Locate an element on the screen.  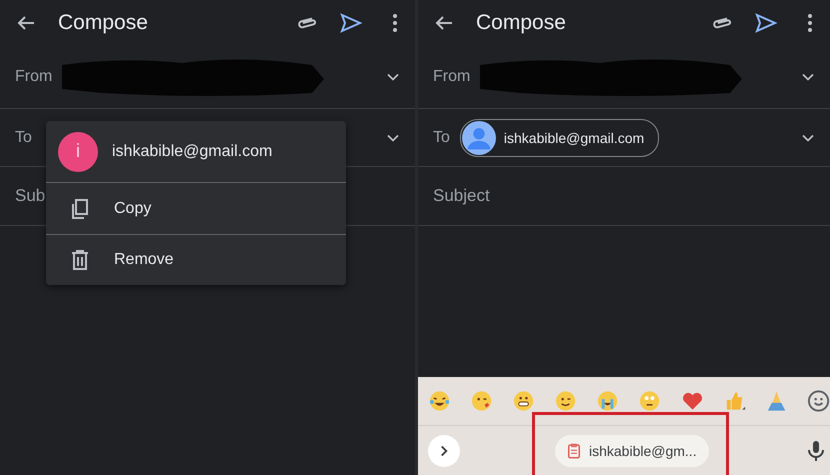
avatar: i is located at coordinates (78, 152).